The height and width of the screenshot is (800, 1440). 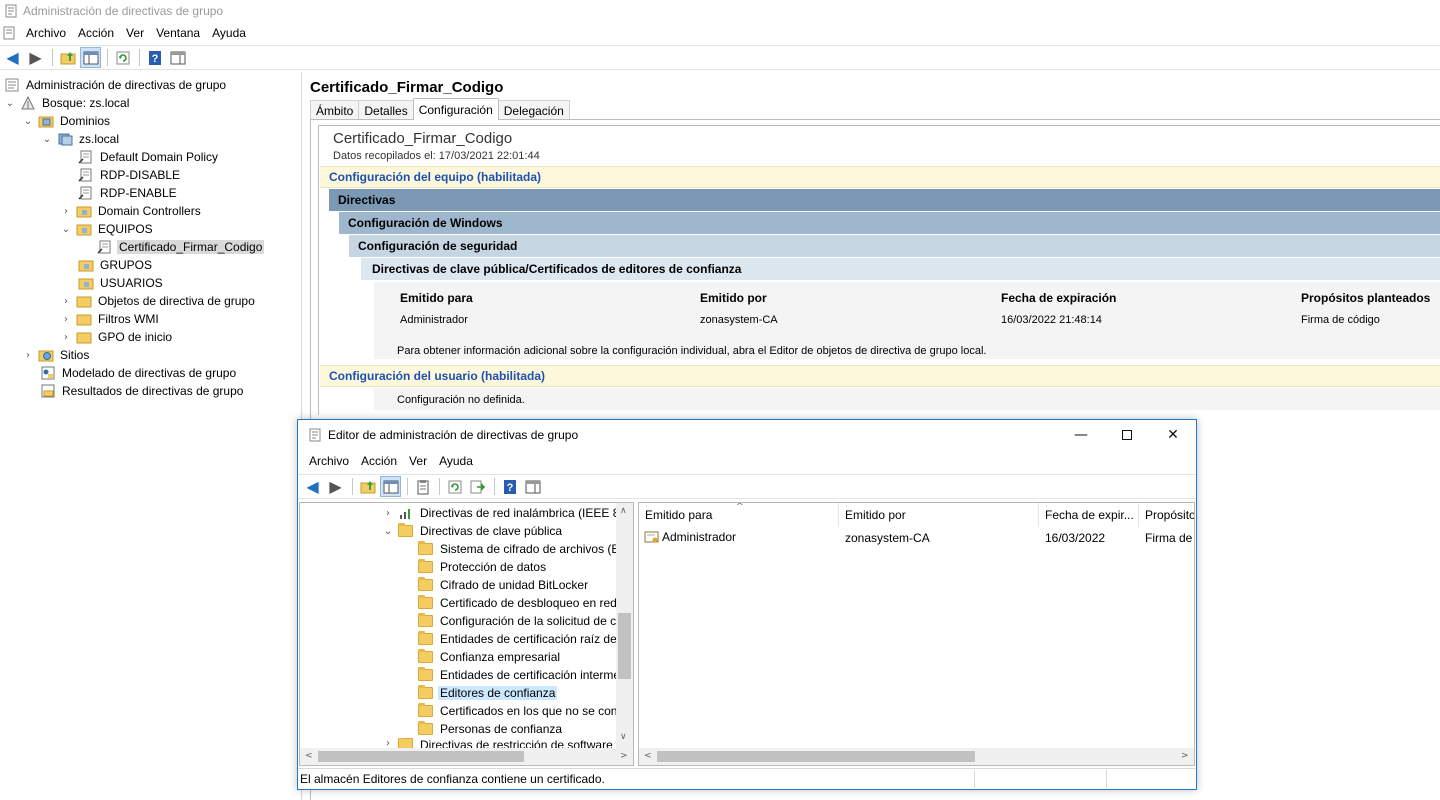 What do you see at coordinates (509, 486) in the screenshot?
I see `editor-help-button: ?` at bounding box center [509, 486].